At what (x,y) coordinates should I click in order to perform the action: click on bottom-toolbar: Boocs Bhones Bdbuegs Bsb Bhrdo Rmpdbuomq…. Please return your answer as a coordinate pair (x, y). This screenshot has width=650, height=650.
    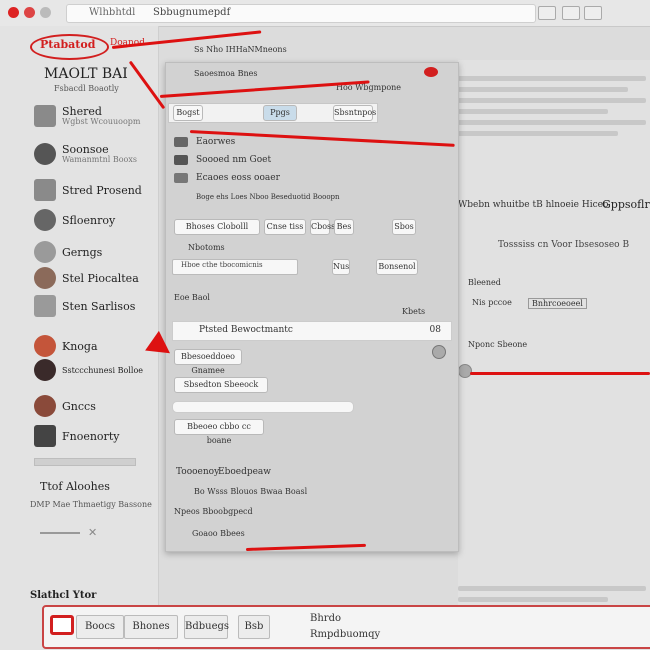
    Looking at the image, I should click on (346, 627).